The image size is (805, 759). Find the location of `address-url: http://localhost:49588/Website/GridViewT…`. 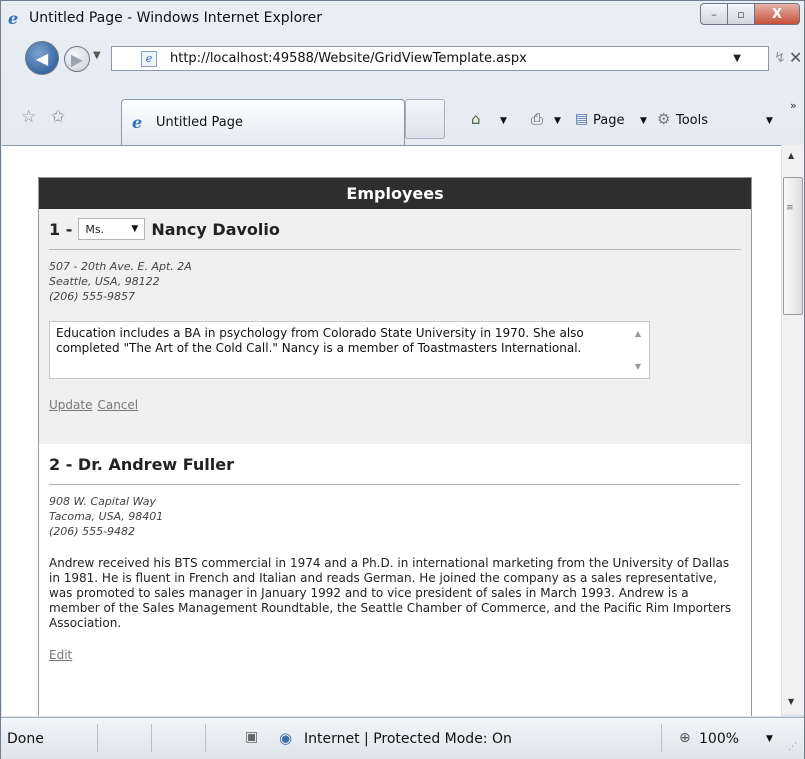

address-url: http://localhost:49588/Website/GridViewT… is located at coordinates (348, 58).